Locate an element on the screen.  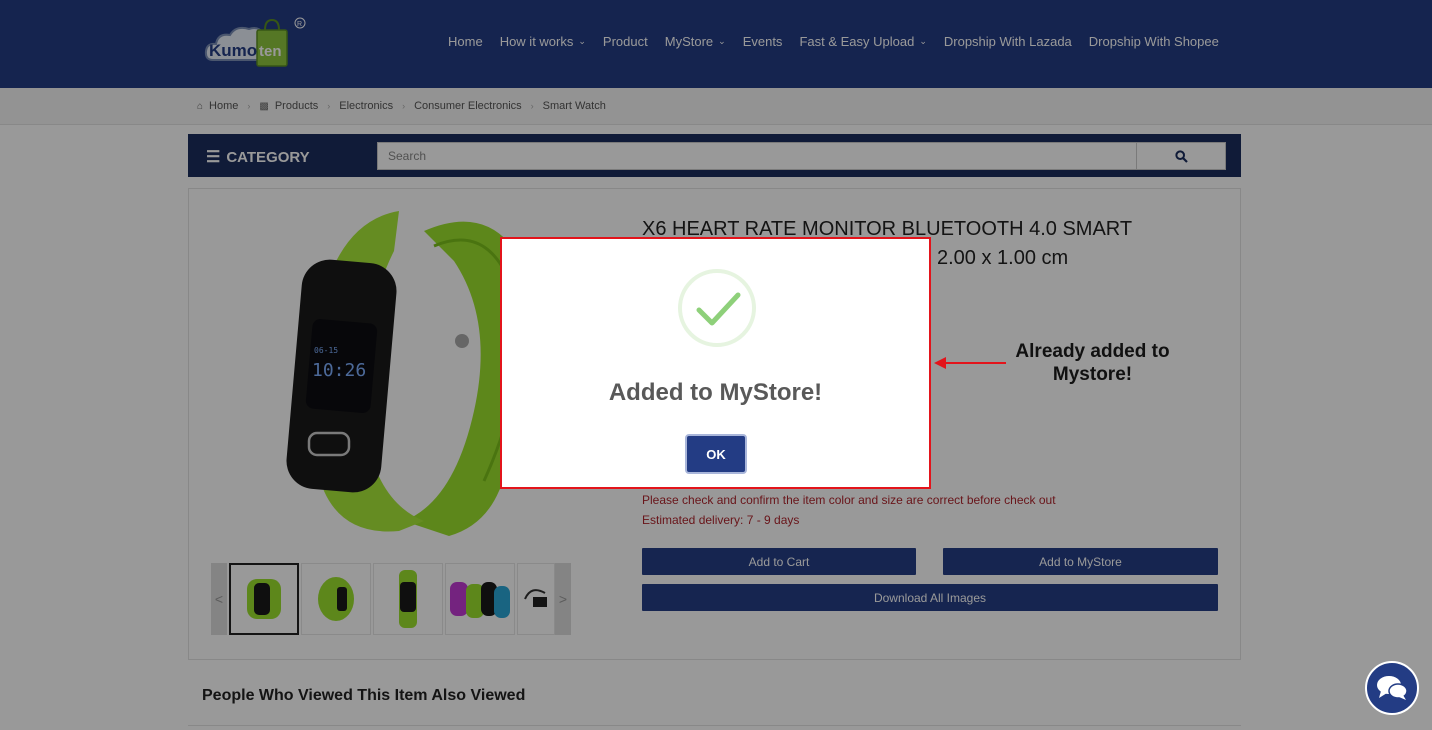
ok-button: OK is located at coordinates (716, 454).